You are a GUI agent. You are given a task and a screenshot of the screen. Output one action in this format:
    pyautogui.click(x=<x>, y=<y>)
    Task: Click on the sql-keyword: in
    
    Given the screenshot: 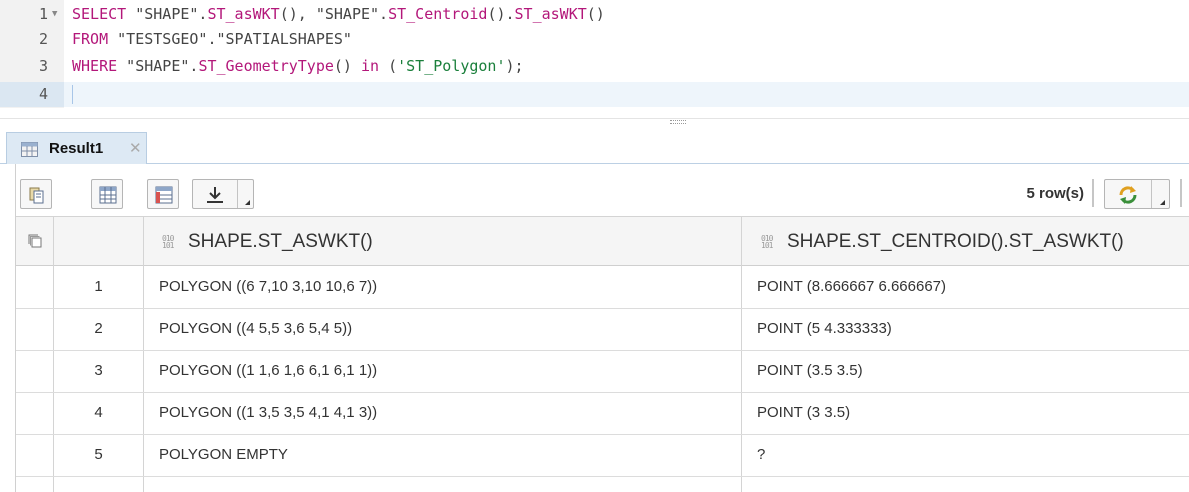 What is the action you would take?
    pyautogui.click(x=370, y=66)
    